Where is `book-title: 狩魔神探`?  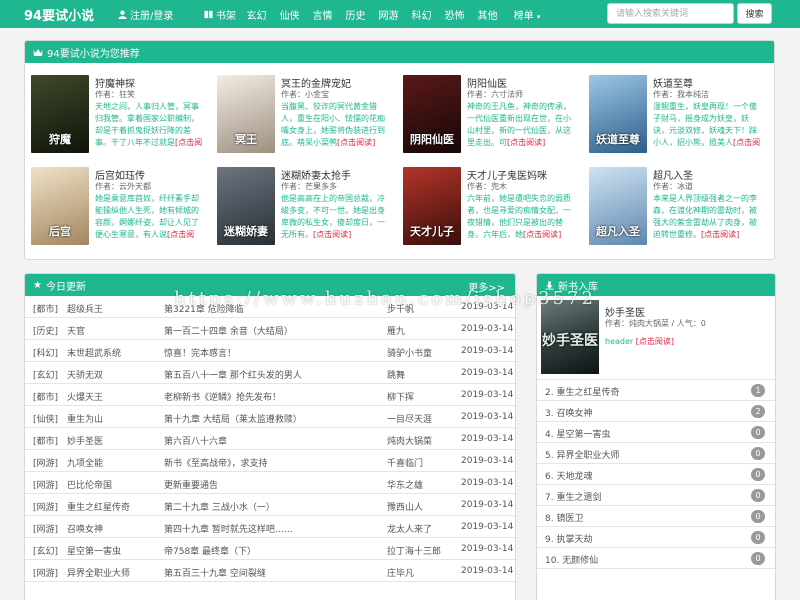
book-title: 狩魔神探 is located at coordinates (150, 82).